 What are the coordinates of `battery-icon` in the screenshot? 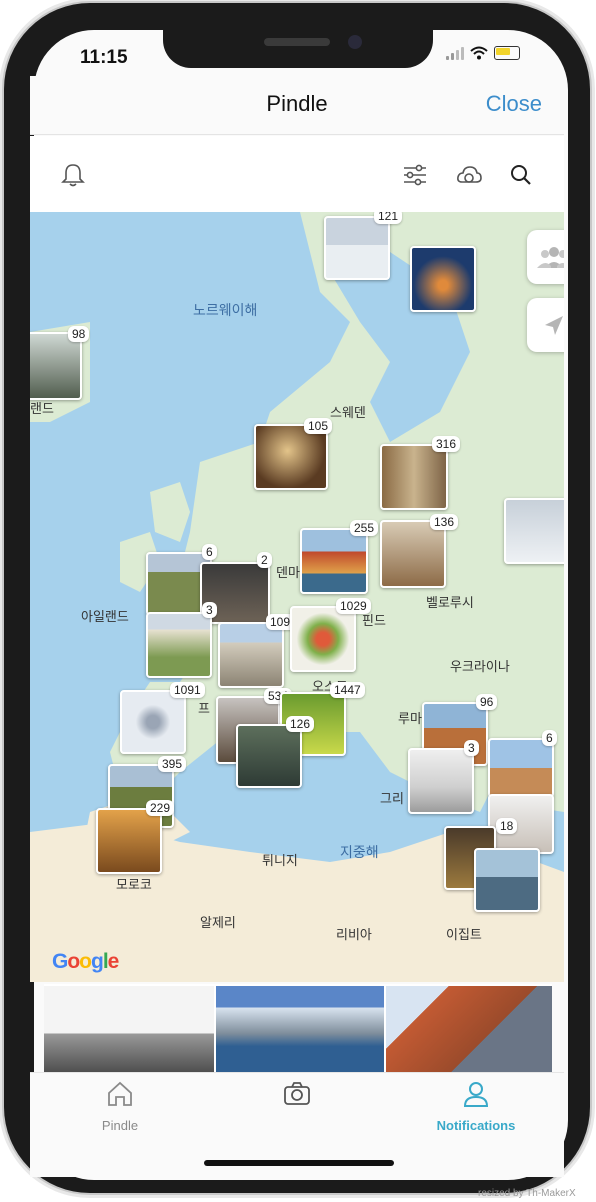 It's located at (507, 53).